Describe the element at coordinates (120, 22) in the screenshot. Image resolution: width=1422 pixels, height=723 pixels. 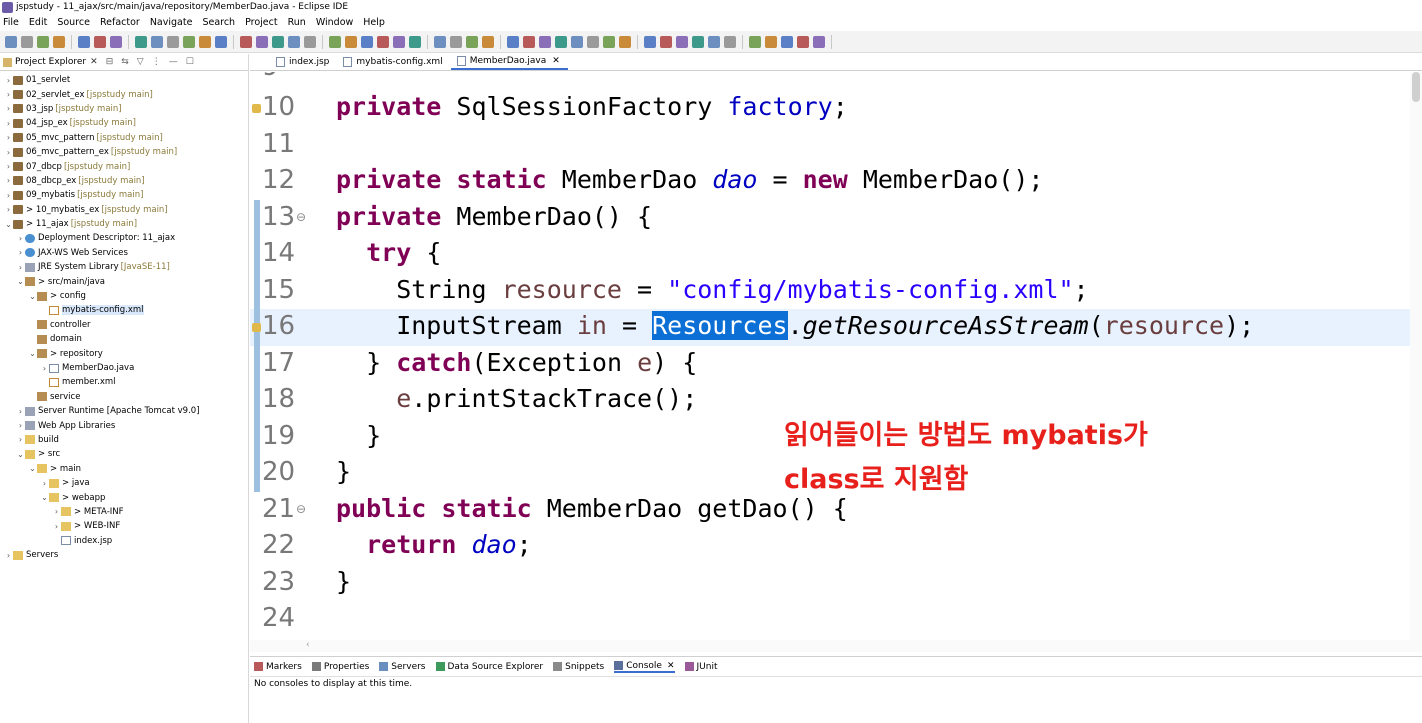
I see `menu-refactor: Refactor` at that location.